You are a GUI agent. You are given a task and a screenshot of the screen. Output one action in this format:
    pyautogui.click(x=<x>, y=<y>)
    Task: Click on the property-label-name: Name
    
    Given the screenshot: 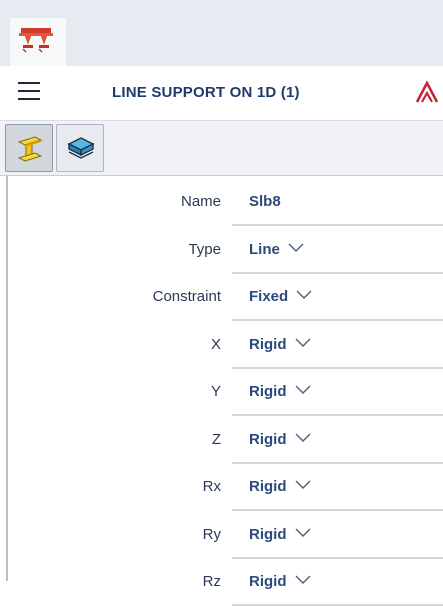 What is the action you would take?
    pyautogui.click(x=200, y=201)
    